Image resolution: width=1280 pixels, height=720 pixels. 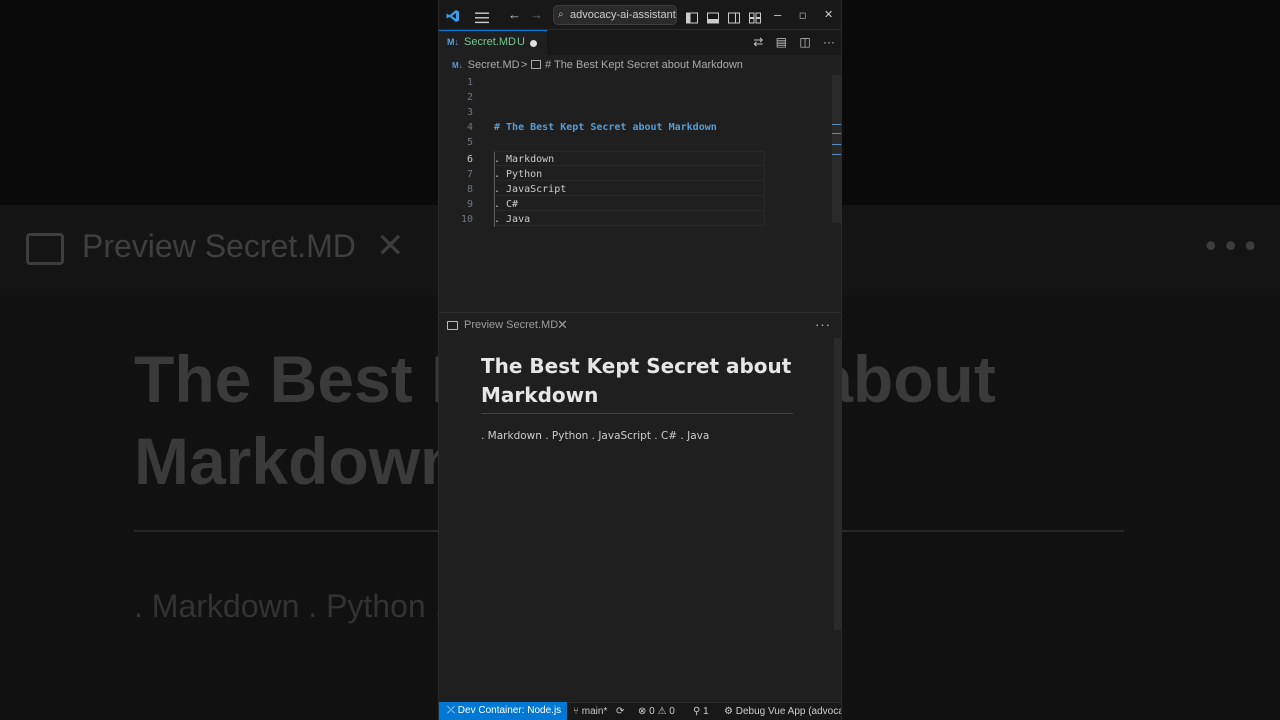 I want to click on line-number: 9, so click(x=469, y=204).